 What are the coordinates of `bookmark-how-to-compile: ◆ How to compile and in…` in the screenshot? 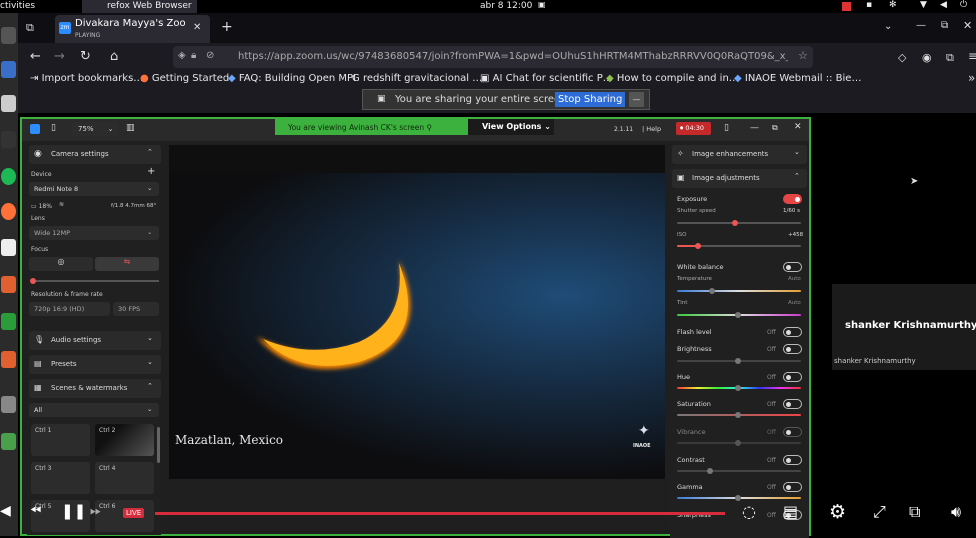 It's located at (672, 78).